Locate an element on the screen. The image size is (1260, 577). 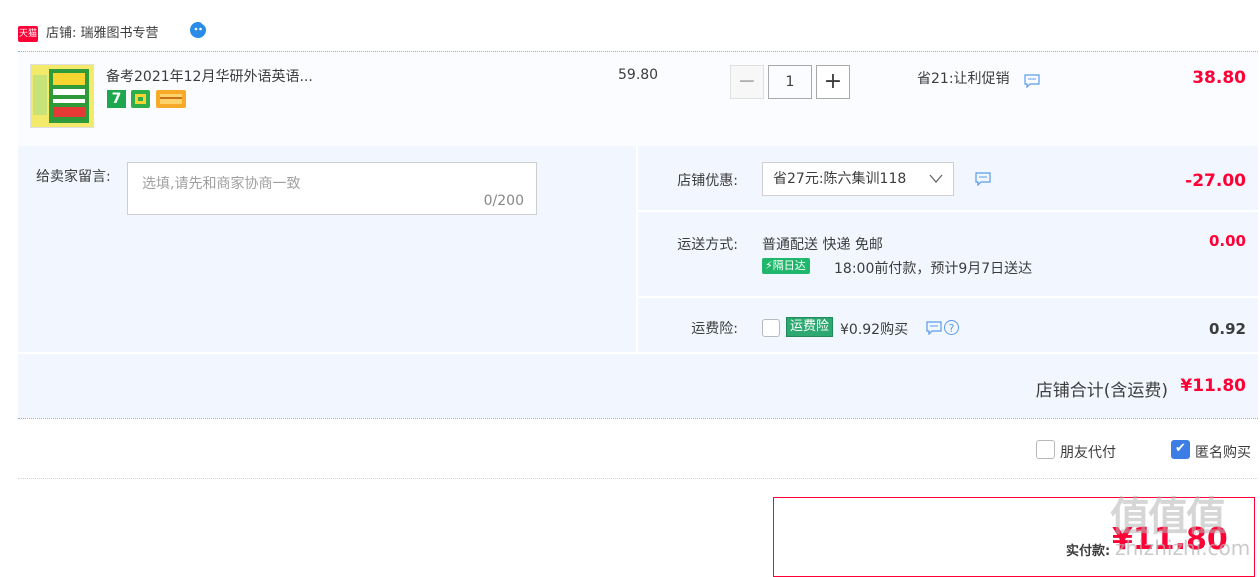
coupon-label: 店铺优惠: is located at coordinates (707, 181).